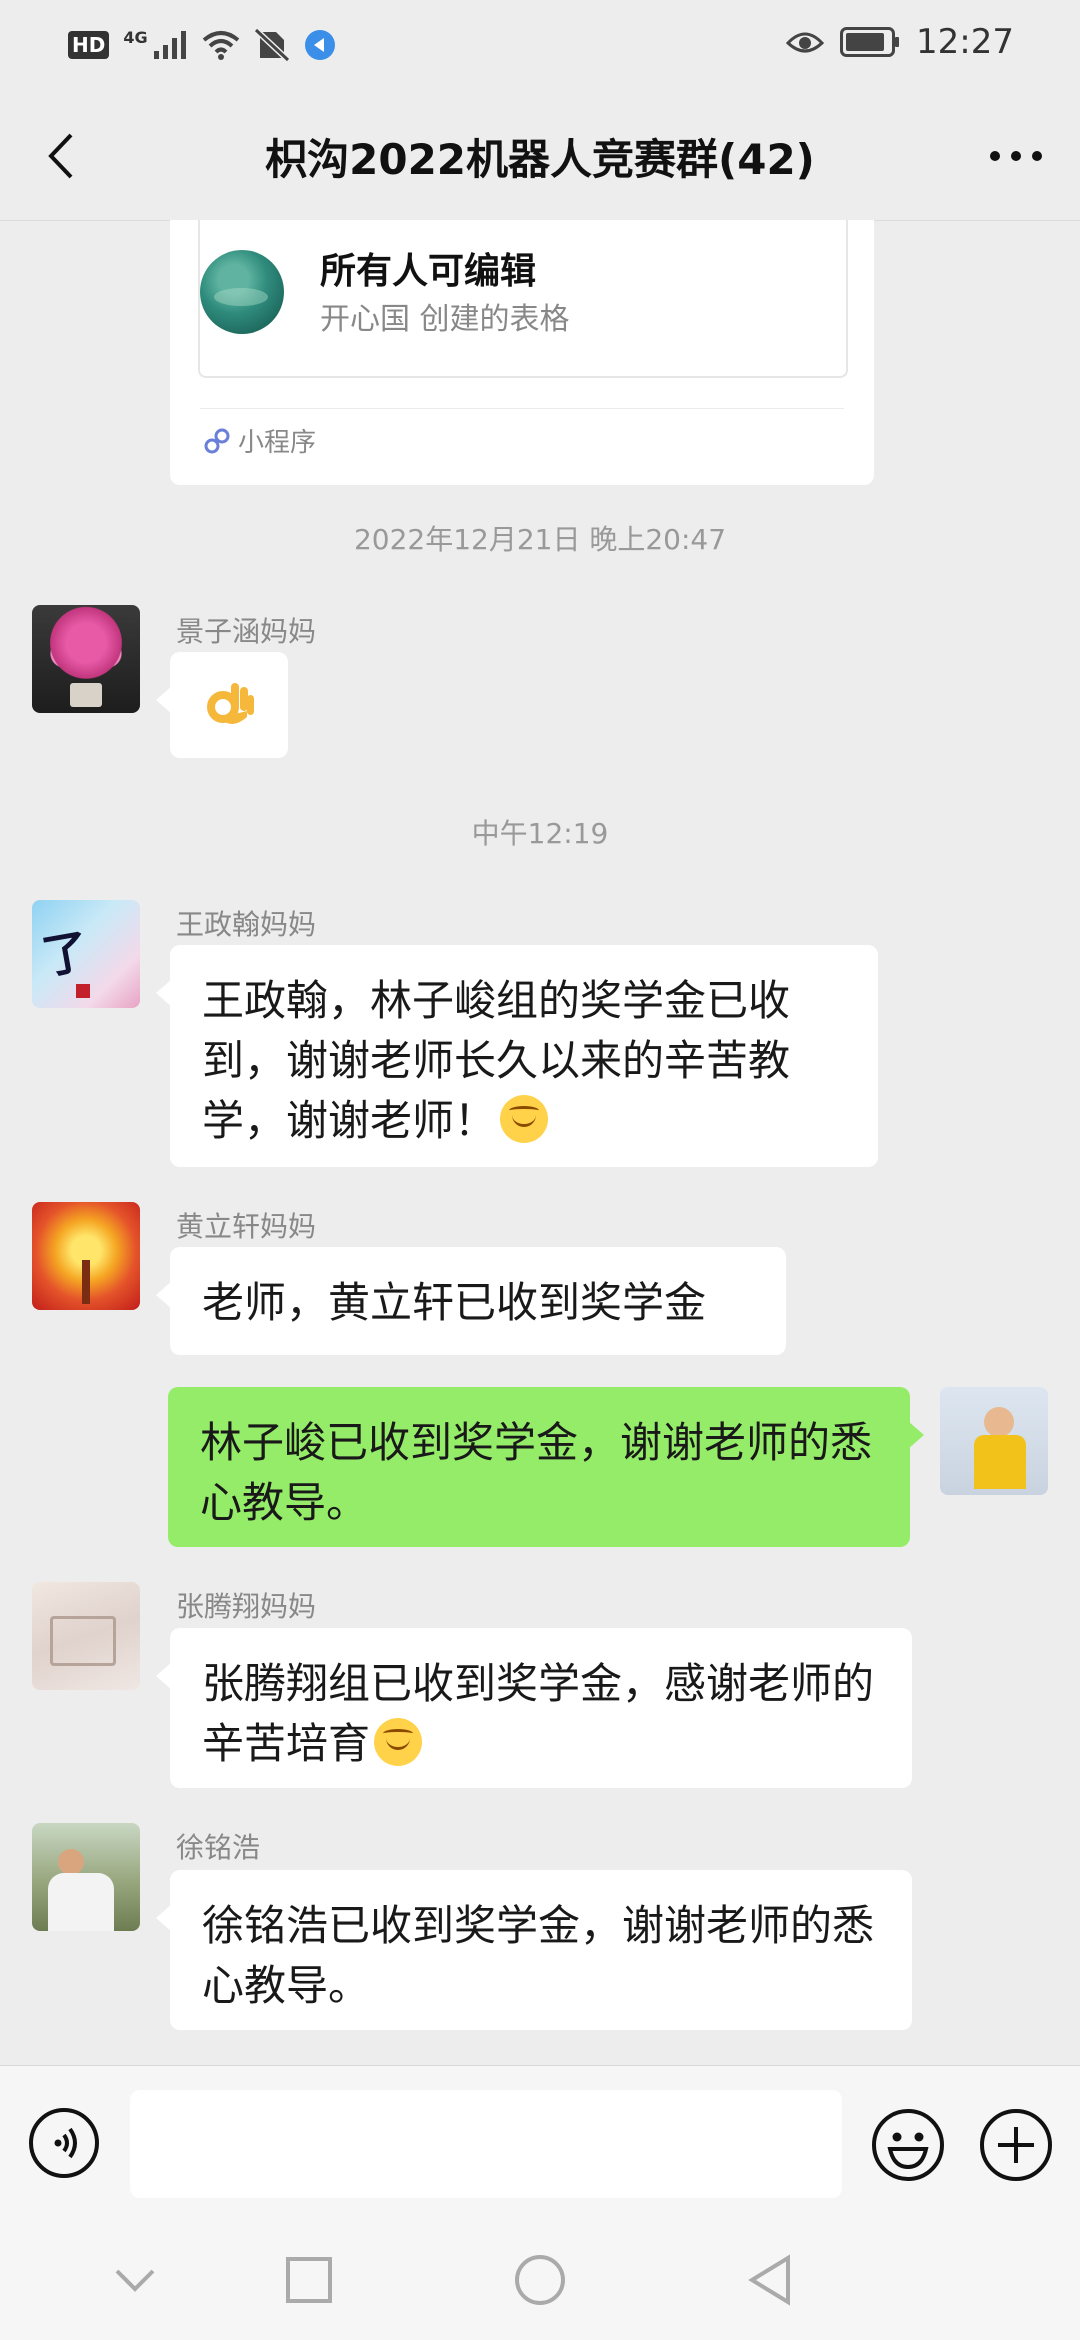 The width and height of the screenshot is (1080, 2340). Describe the element at coordinates (169, 45) in the screenshot. I see `signal-icon` at that location.